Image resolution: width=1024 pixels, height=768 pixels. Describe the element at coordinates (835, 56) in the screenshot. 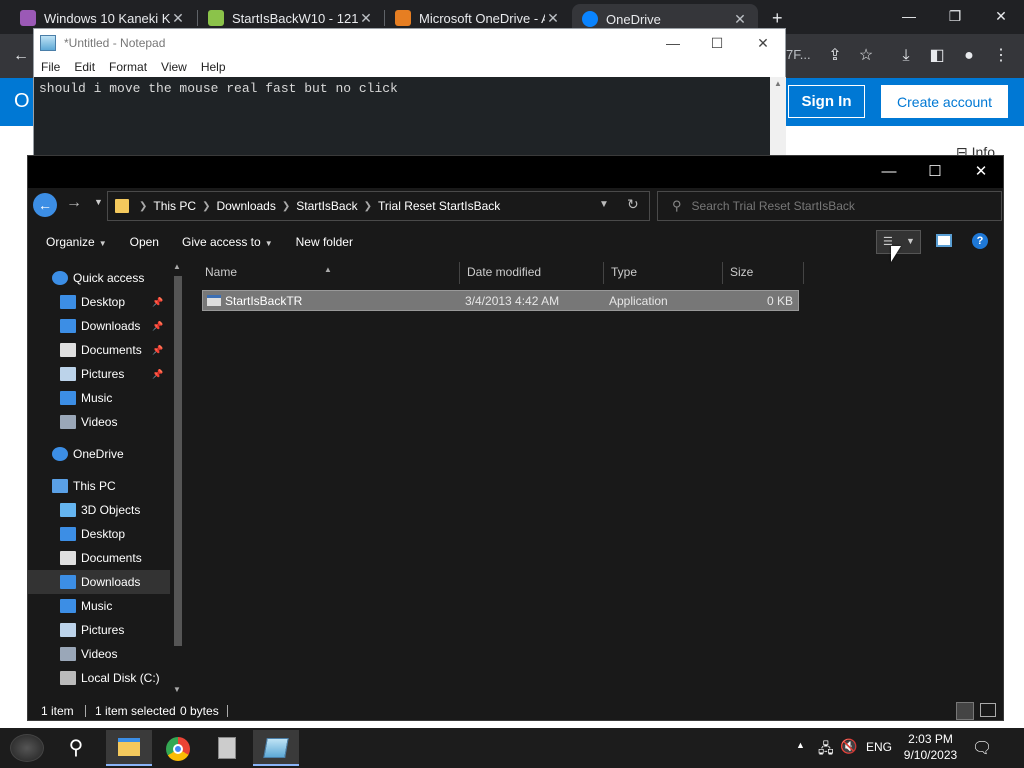

I see `share-icon: ⇪` at that location.